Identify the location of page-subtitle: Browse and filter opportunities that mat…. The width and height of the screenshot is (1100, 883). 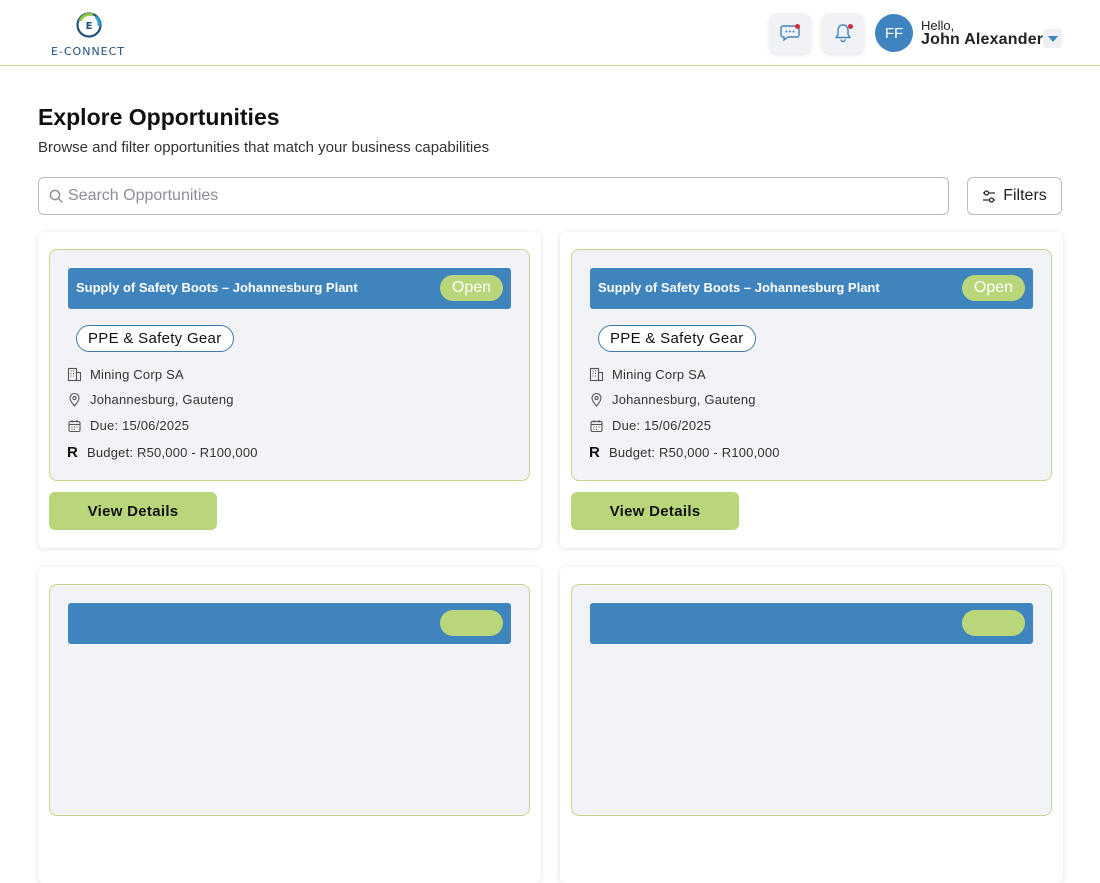
(264, 147).